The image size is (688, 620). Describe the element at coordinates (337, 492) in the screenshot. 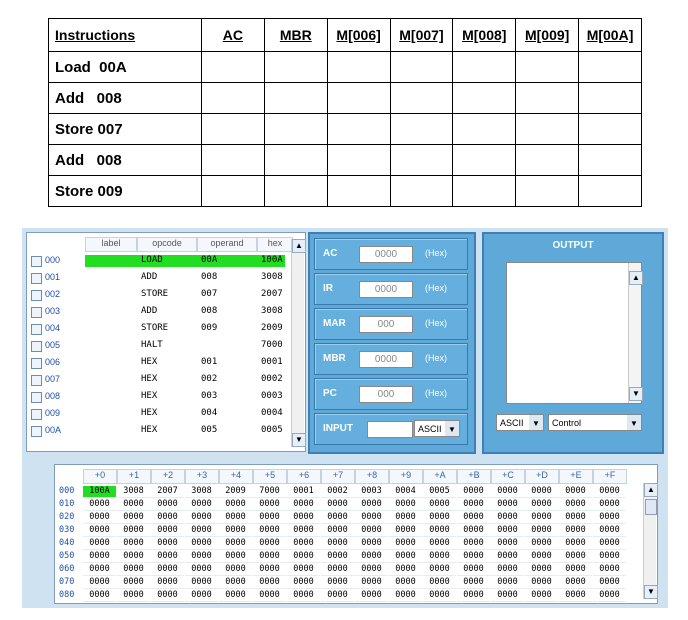

I see `dump-cell: 0002` at that location.